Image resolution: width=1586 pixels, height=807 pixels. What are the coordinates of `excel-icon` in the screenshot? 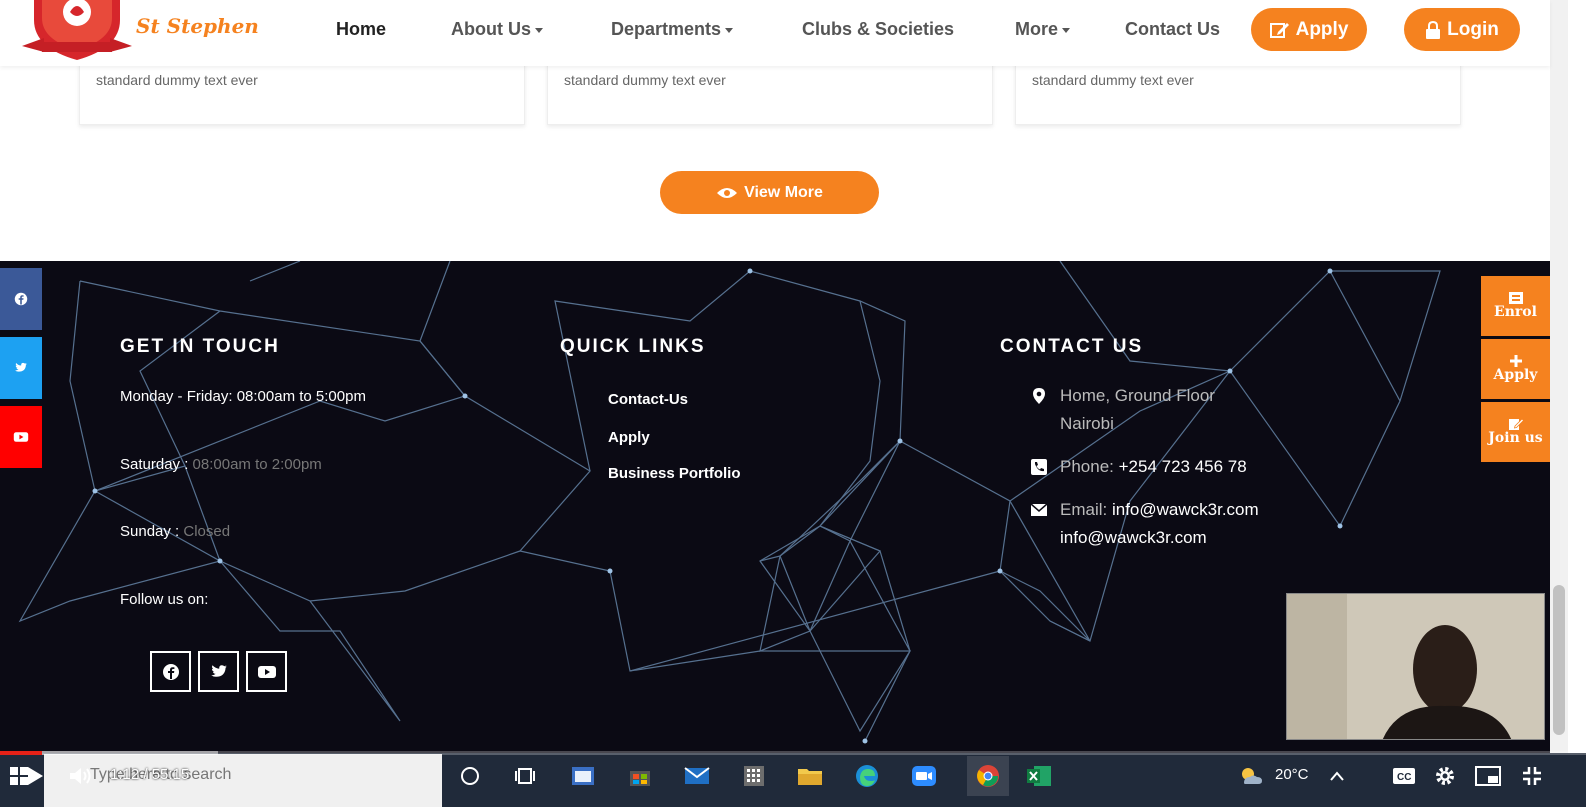 It's located at (1039, 776).